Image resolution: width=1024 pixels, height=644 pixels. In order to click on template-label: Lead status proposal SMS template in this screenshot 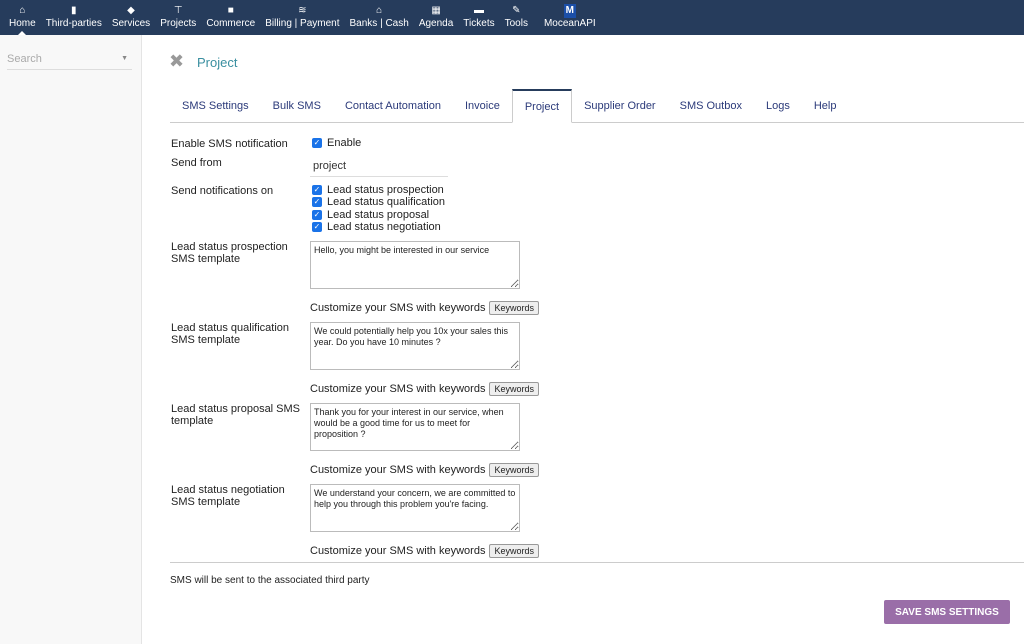, I will do `click(236, 415)`.